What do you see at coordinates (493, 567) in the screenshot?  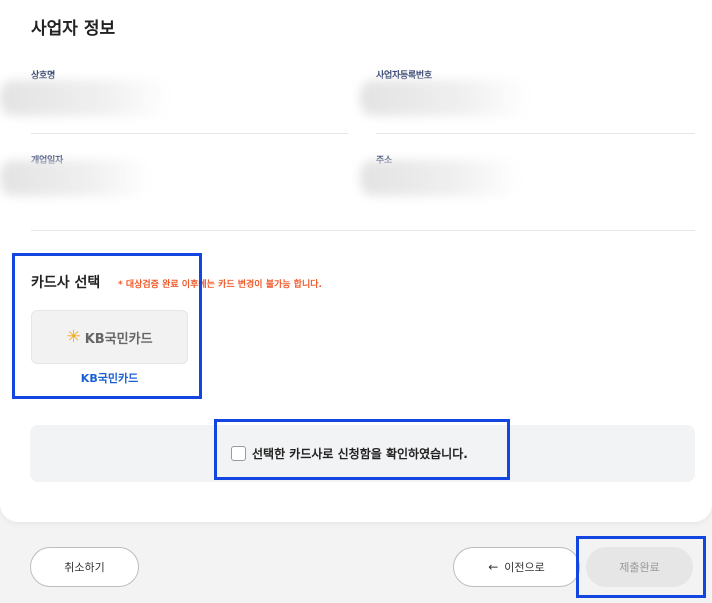 I see `arrow-left-icon: ←` at bounding box center [493, 567].